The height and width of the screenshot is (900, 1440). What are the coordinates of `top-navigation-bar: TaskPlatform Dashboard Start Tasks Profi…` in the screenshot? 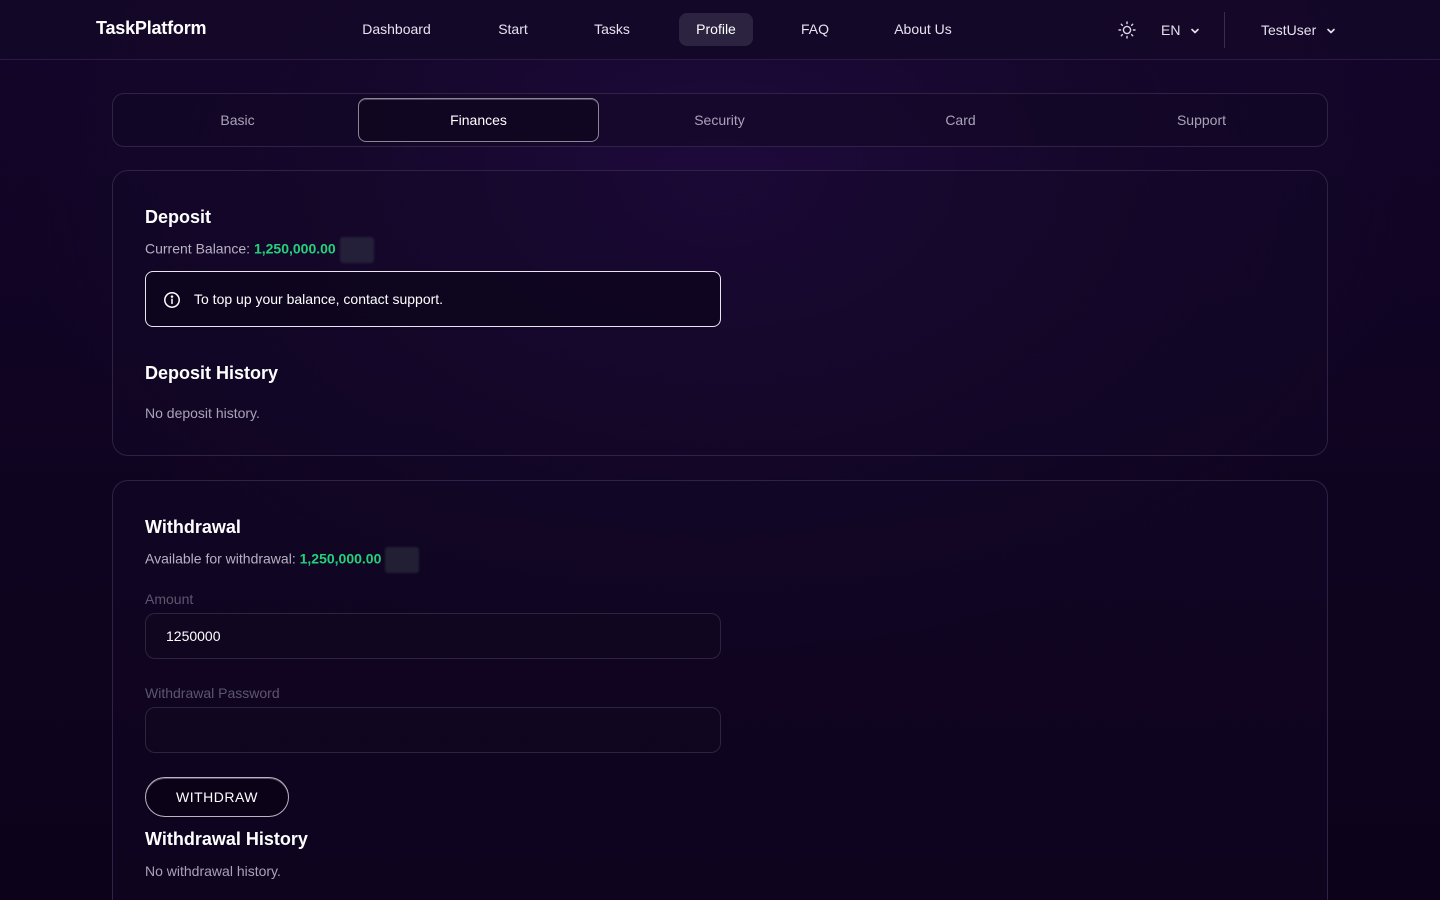 It's located at (720, 30).